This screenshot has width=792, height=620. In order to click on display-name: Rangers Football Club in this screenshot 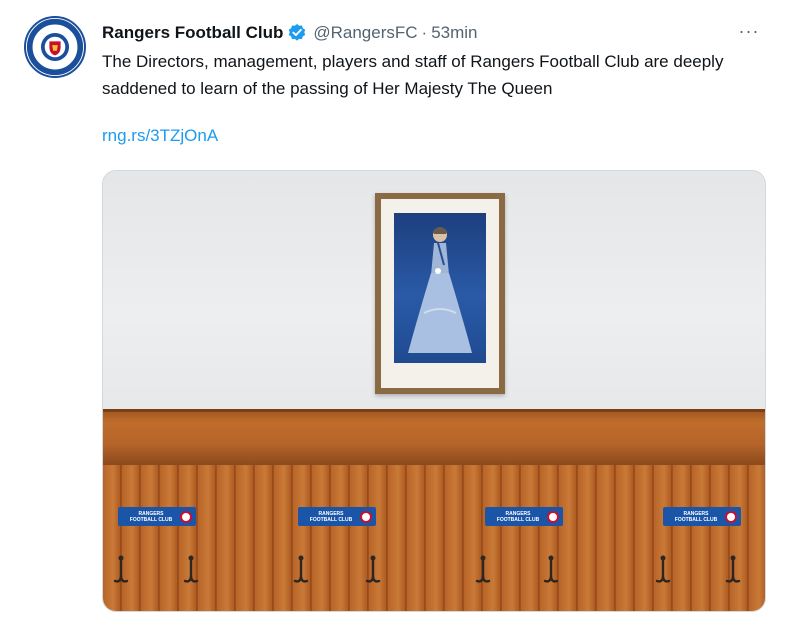, I will do `click(192, 33)`.